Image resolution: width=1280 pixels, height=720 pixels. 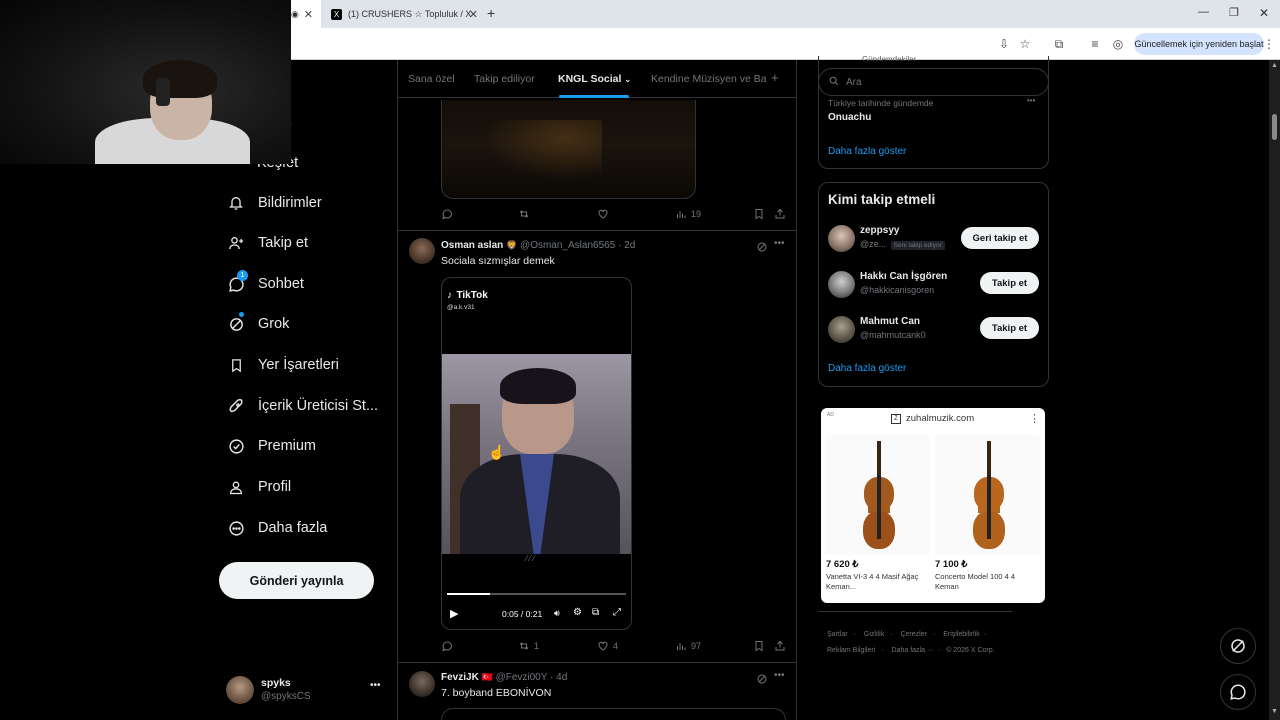 I want to click on more-icon: ⋮, so click(x=1034, y=418).